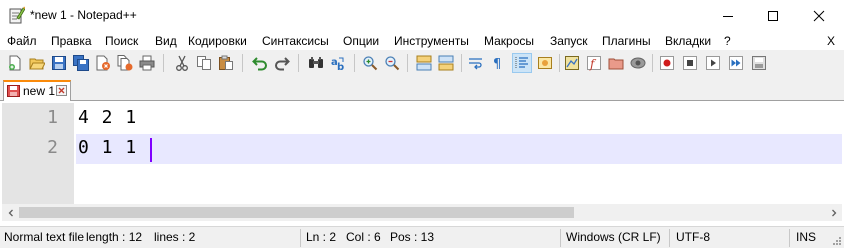 Image resolution: width=844 pixels, height=248 pixels. Describe the element at coordinates (226, 63) in the screenshot. I see `paste-button` at that location.